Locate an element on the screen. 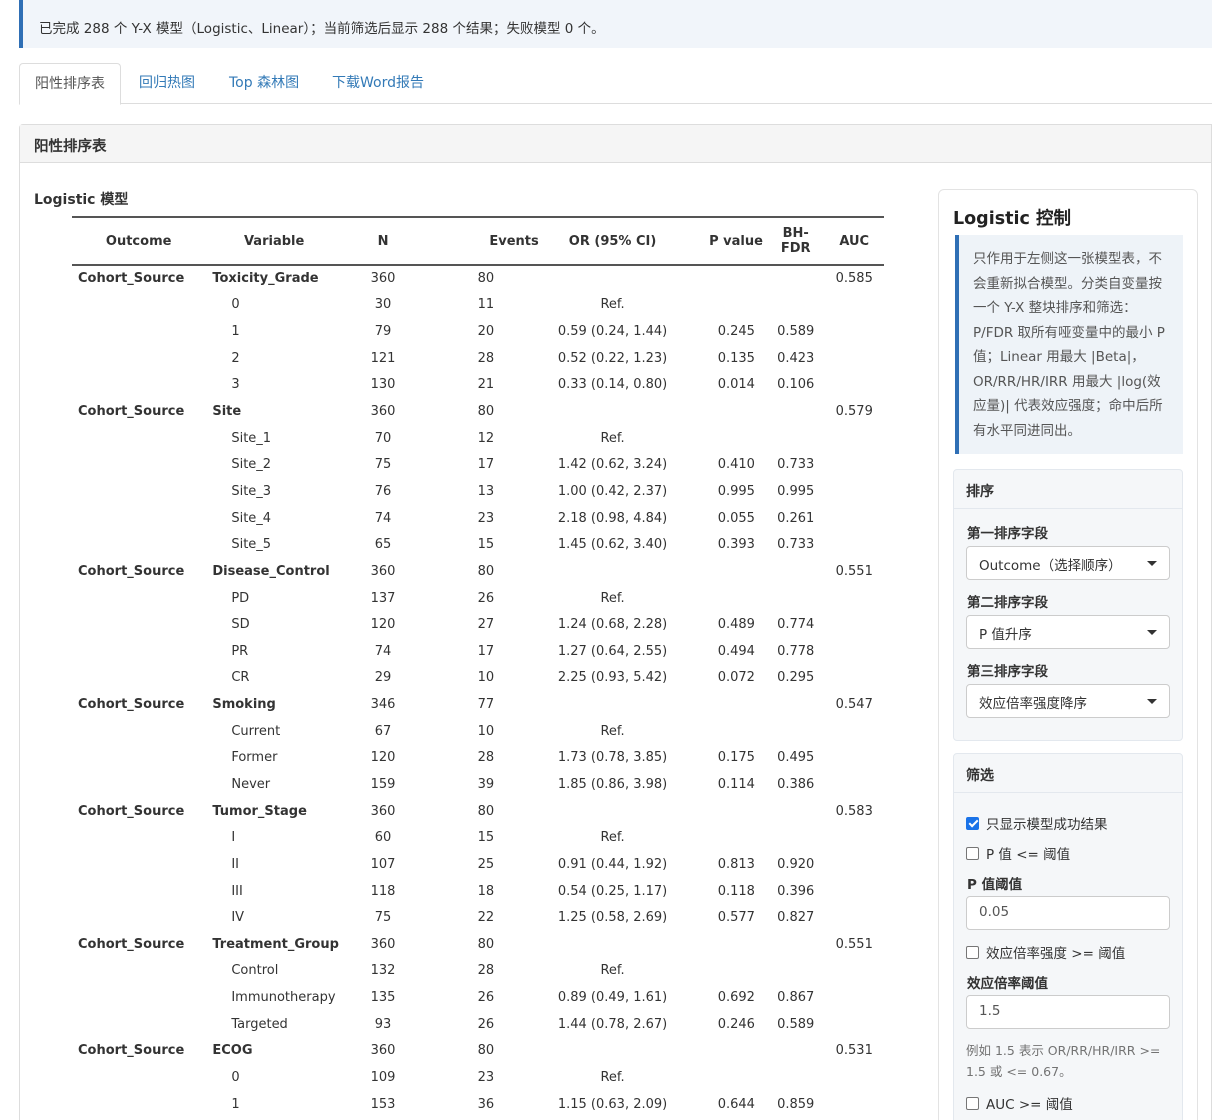  cell-events: 80 is located at coordinates (486, 571).